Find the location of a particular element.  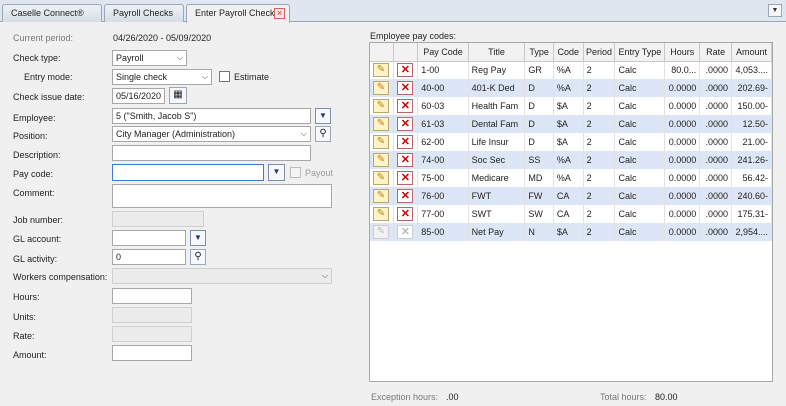

rate-input is located at coordinates (152, 334).